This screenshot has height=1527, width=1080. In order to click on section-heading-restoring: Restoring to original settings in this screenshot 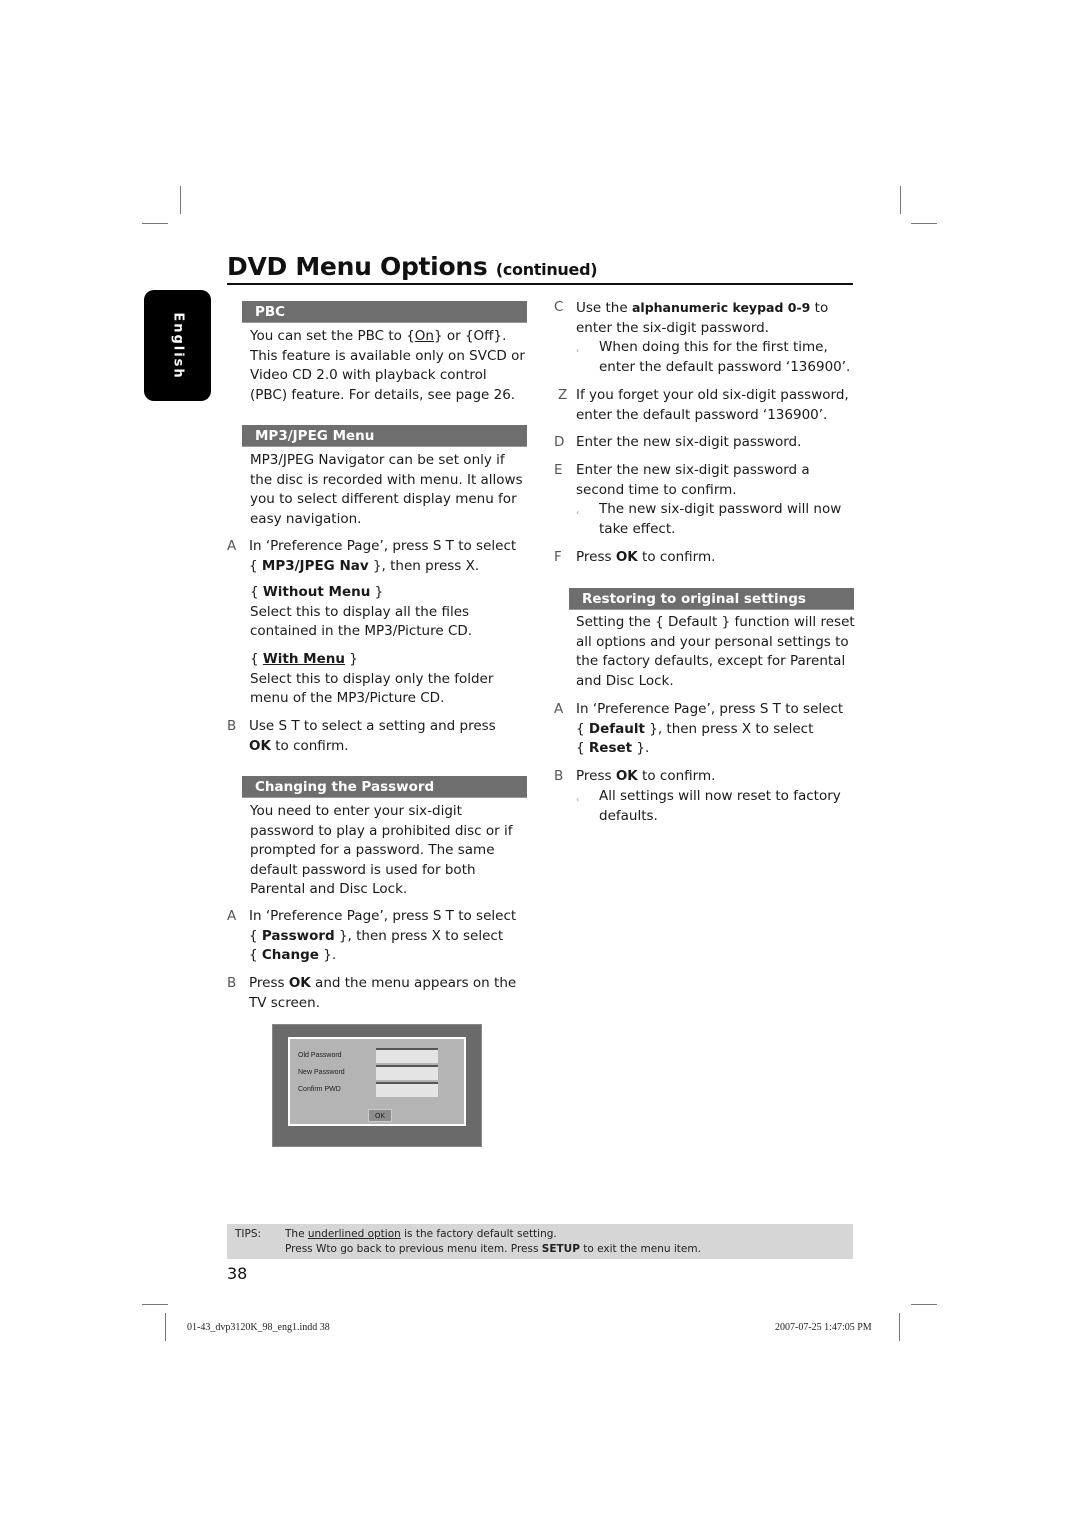, I will do `click(711, 599)`.